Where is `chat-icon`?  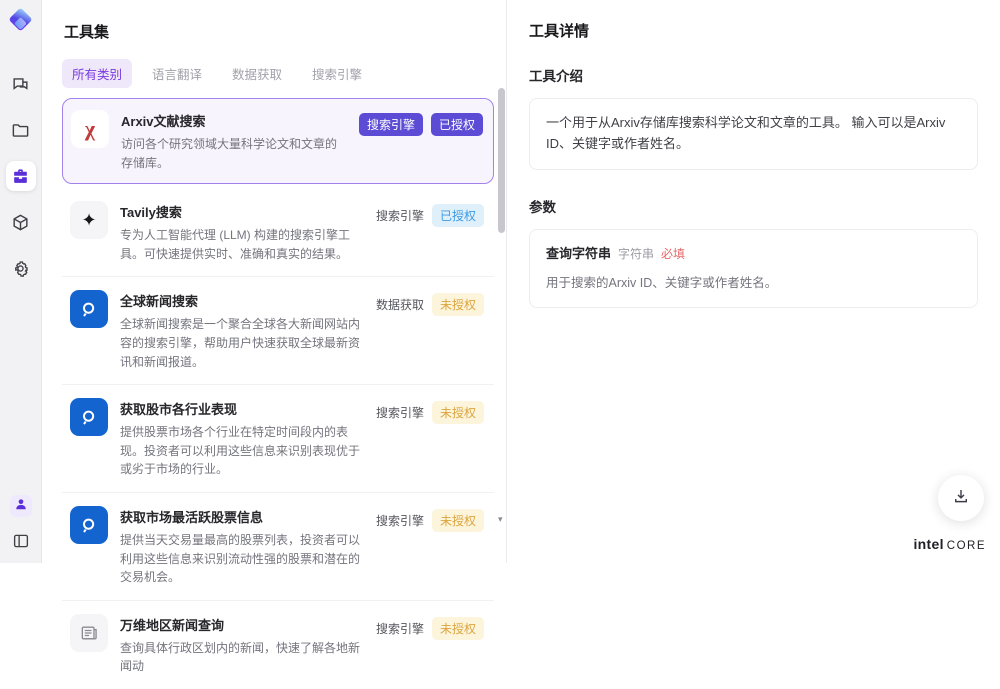 chat-icon is located at coordinates (20, 84).